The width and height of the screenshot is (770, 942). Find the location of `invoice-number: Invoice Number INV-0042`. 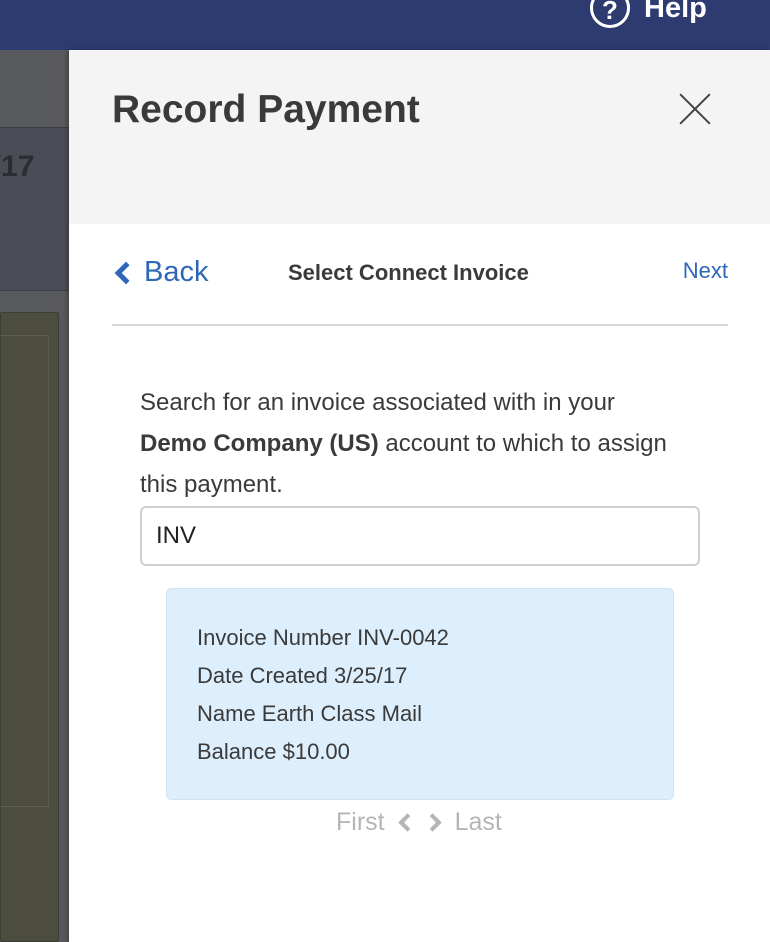

invoice-number: Invoice Number INV-0042 is located at coordinates (323, 637).